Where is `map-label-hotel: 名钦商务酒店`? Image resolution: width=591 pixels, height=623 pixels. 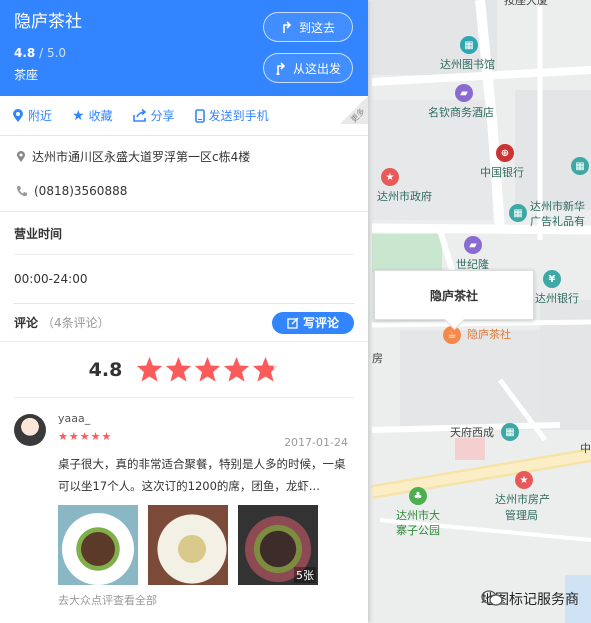 map-label-hotel: 名钦商务酒店 is located at coordinates (461, 113).